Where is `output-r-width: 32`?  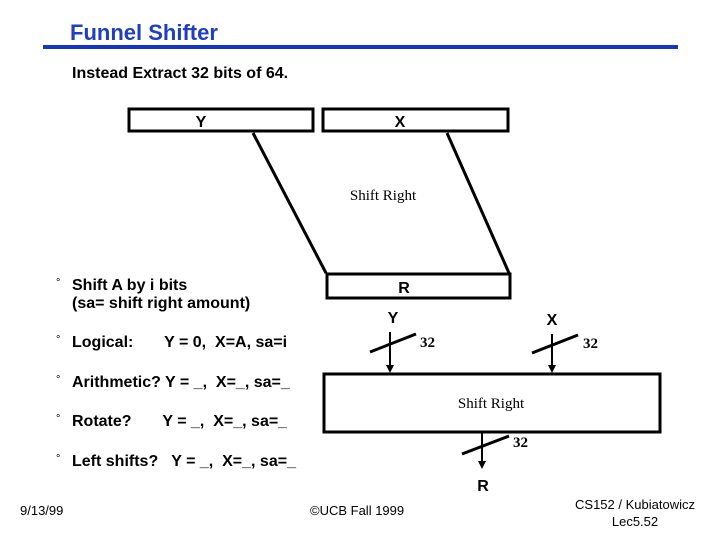
output-r-width: 32 is located at coordinates (520, 443).